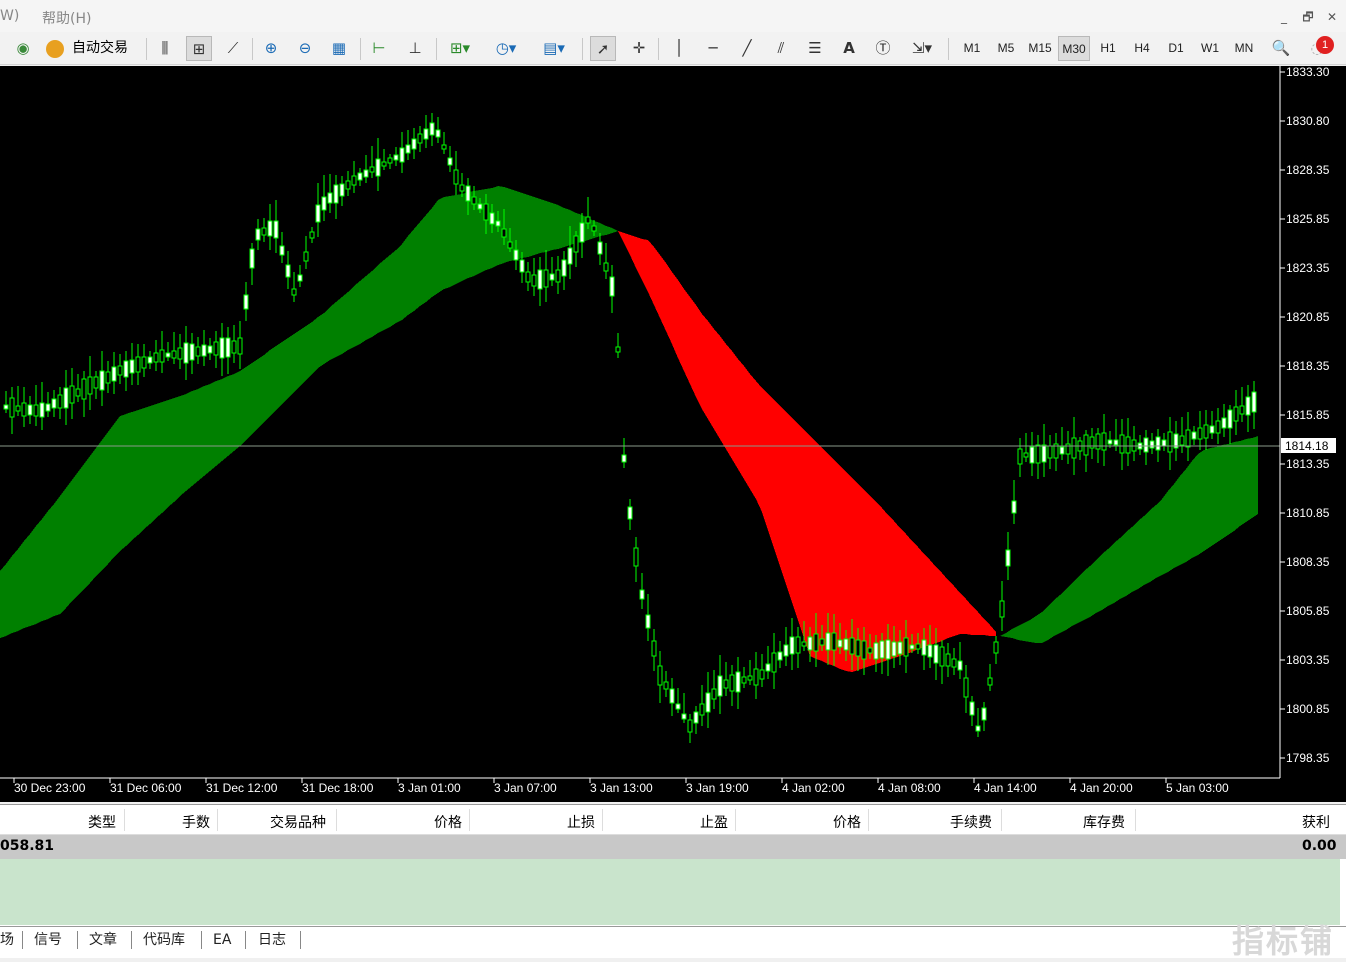 The image size is (1346, 962). I want to click on candlestick-chart-icon: ⊞, so click(199, 48).